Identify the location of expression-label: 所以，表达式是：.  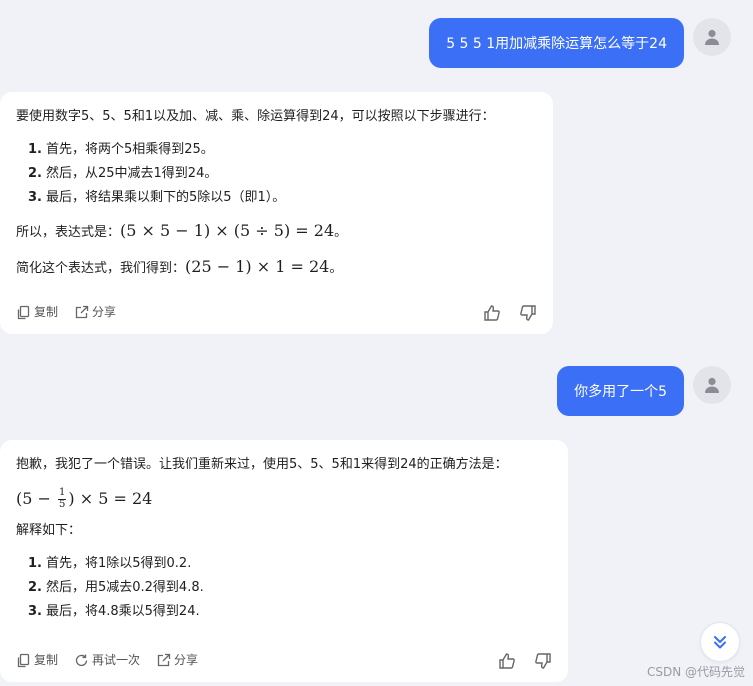
(68, 233).